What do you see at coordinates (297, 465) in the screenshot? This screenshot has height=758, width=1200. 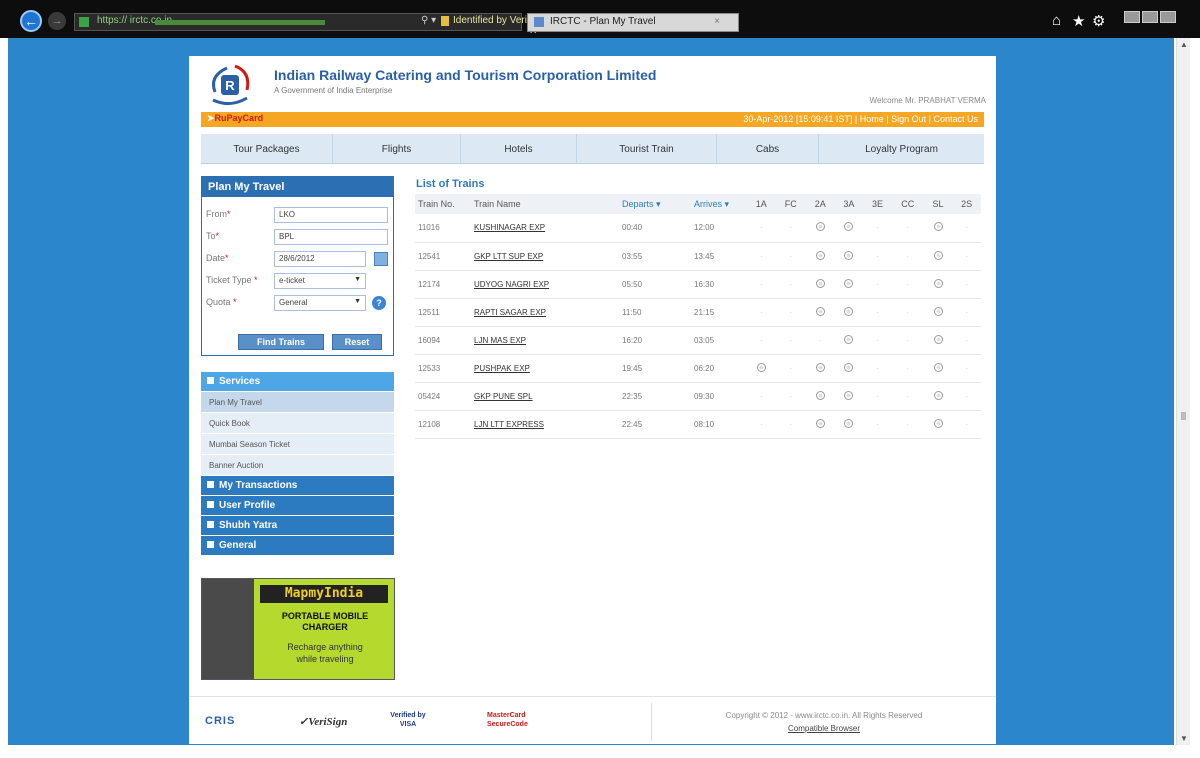 I see `service-item-banner-auction: Banner Auction` at bounding box center [297, 465].